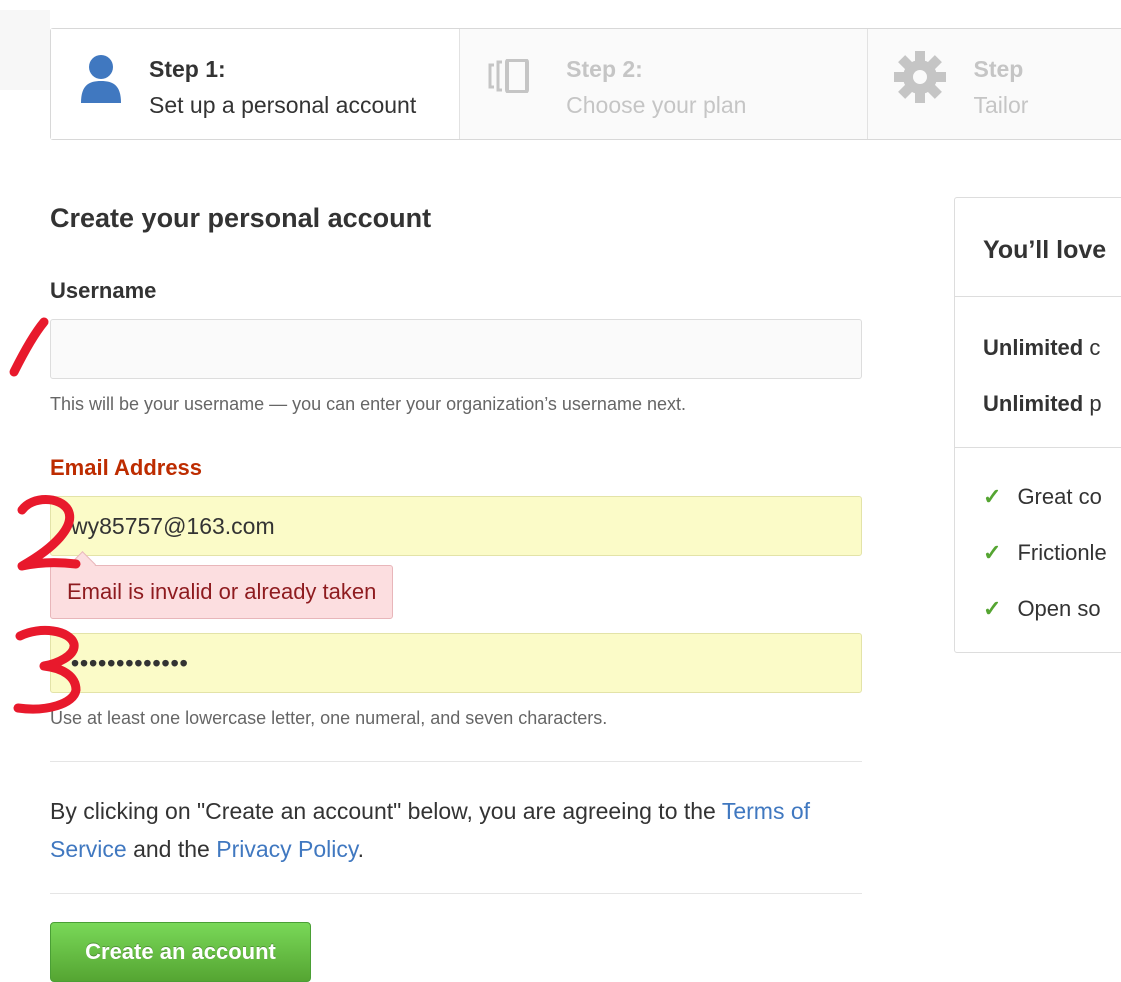 The height and width of the screenshot is (982, 1121). Describe the element at coordinates (994, 84) in the screenshot. I see `step-3: Step Tailor` at that location.